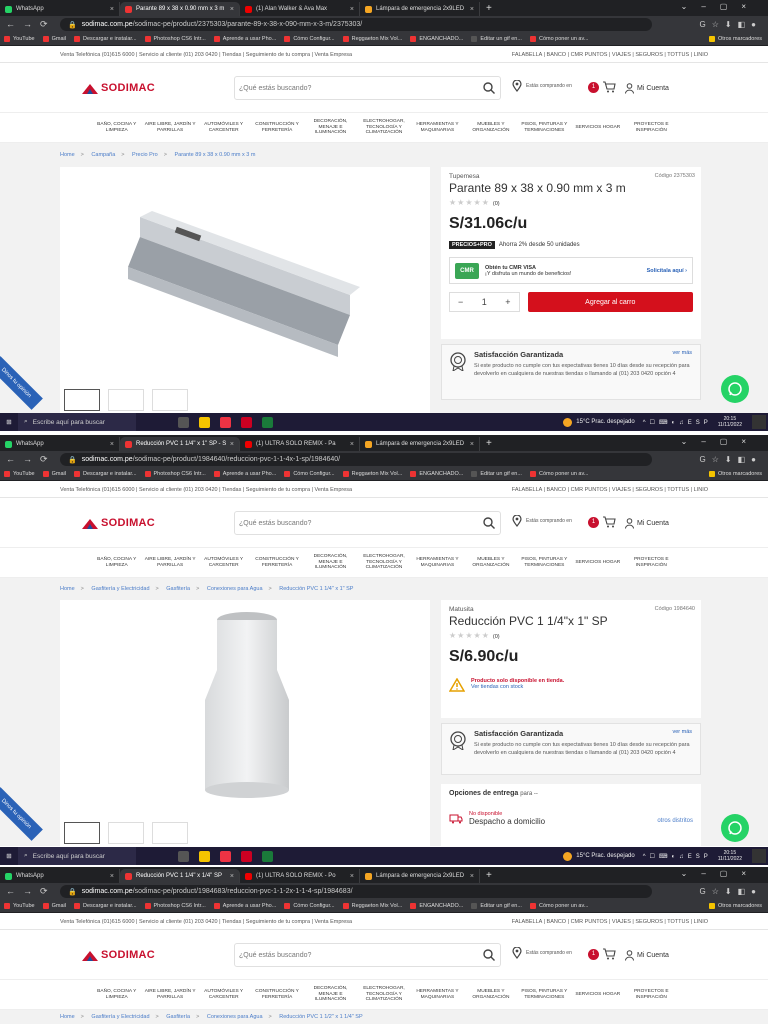 This screenshot has height=1024, width=768. Describe the element at coordinates (103, 155) in the screenshot. I see `breadcrumb-item: Campaña` at that location.